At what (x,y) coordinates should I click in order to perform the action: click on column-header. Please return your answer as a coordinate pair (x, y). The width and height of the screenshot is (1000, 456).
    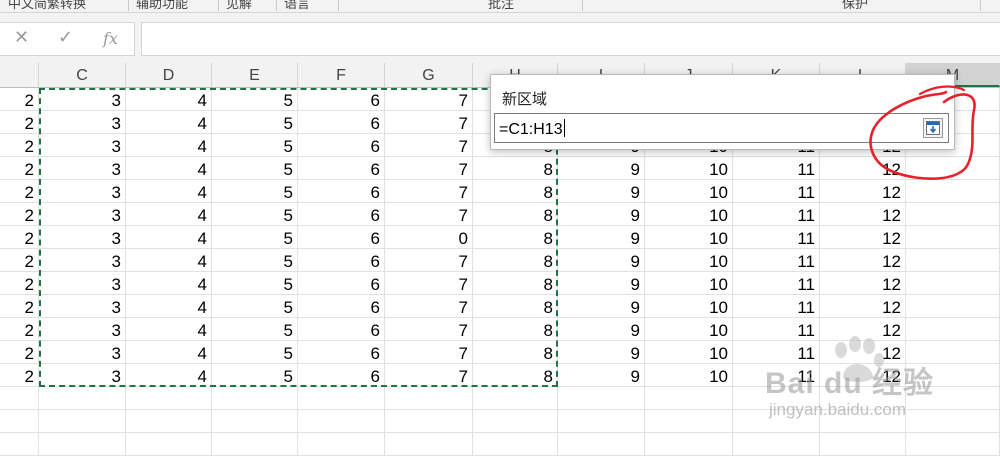
    Looking at the image, I should click on (19, 75).